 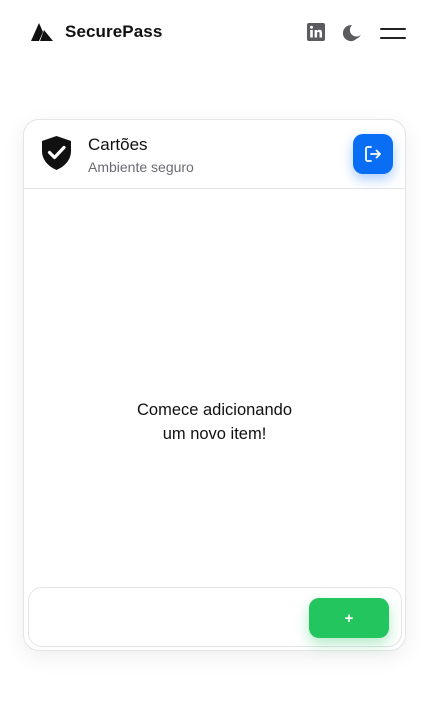 I want to click on logout-button, so click(x=373, y=154).